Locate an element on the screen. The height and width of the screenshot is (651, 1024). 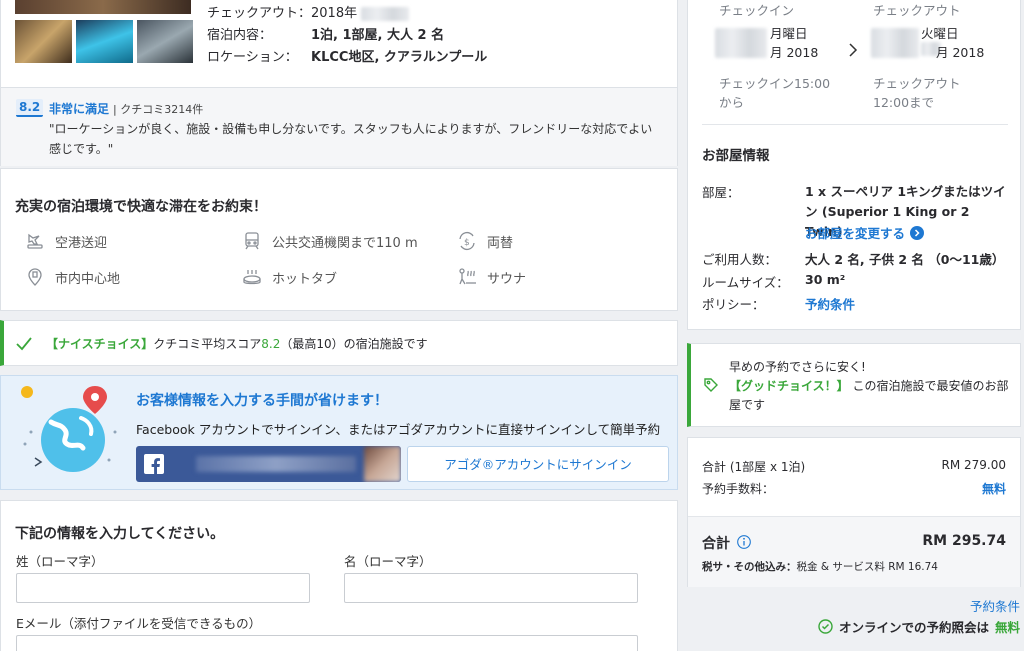
online-booking-free: 無料 is located at coordinates (1007, 627).